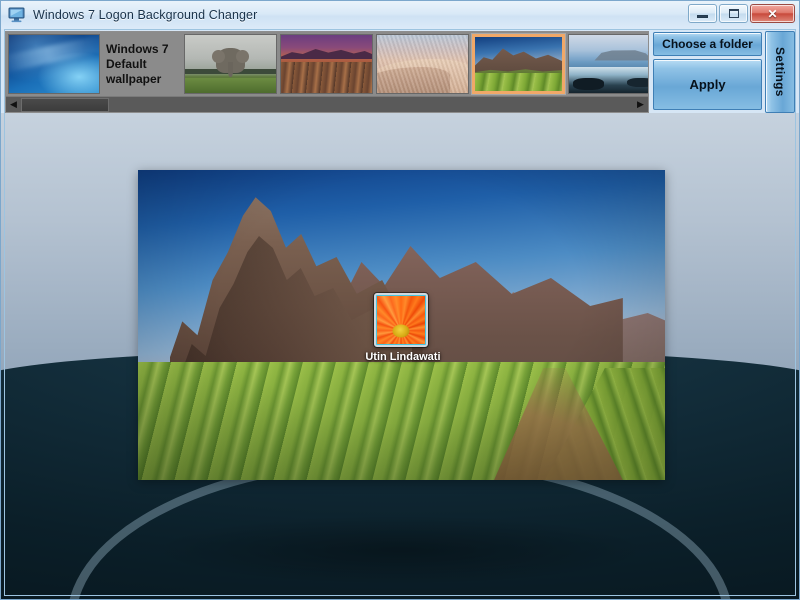 The image size is (800, 600). I want to click on minimize-button, so click(702, 13).